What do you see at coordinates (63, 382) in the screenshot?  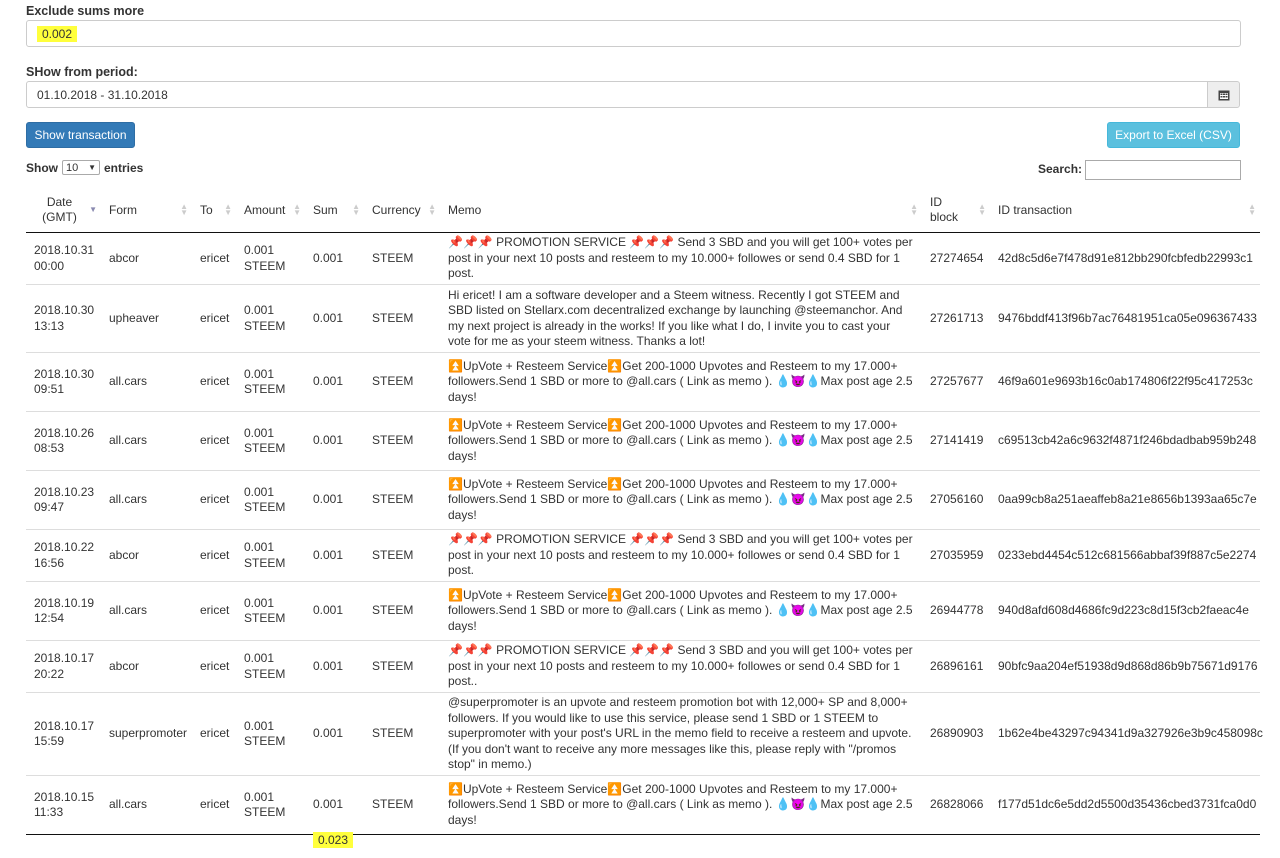 I see `cell-date: 2018.10.30 09:51` at bounding box center [63, 382].